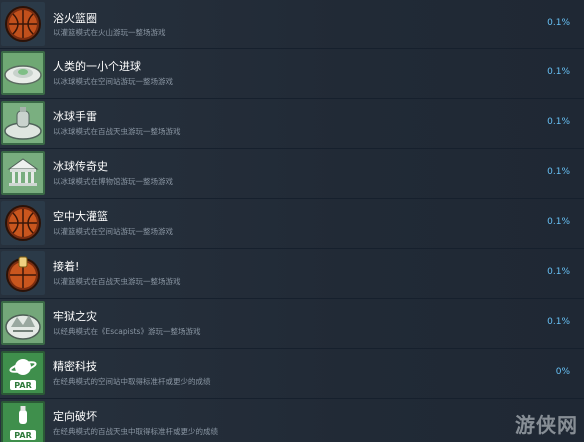  I want to click on watermark: 游侠网, so click(546, 425).